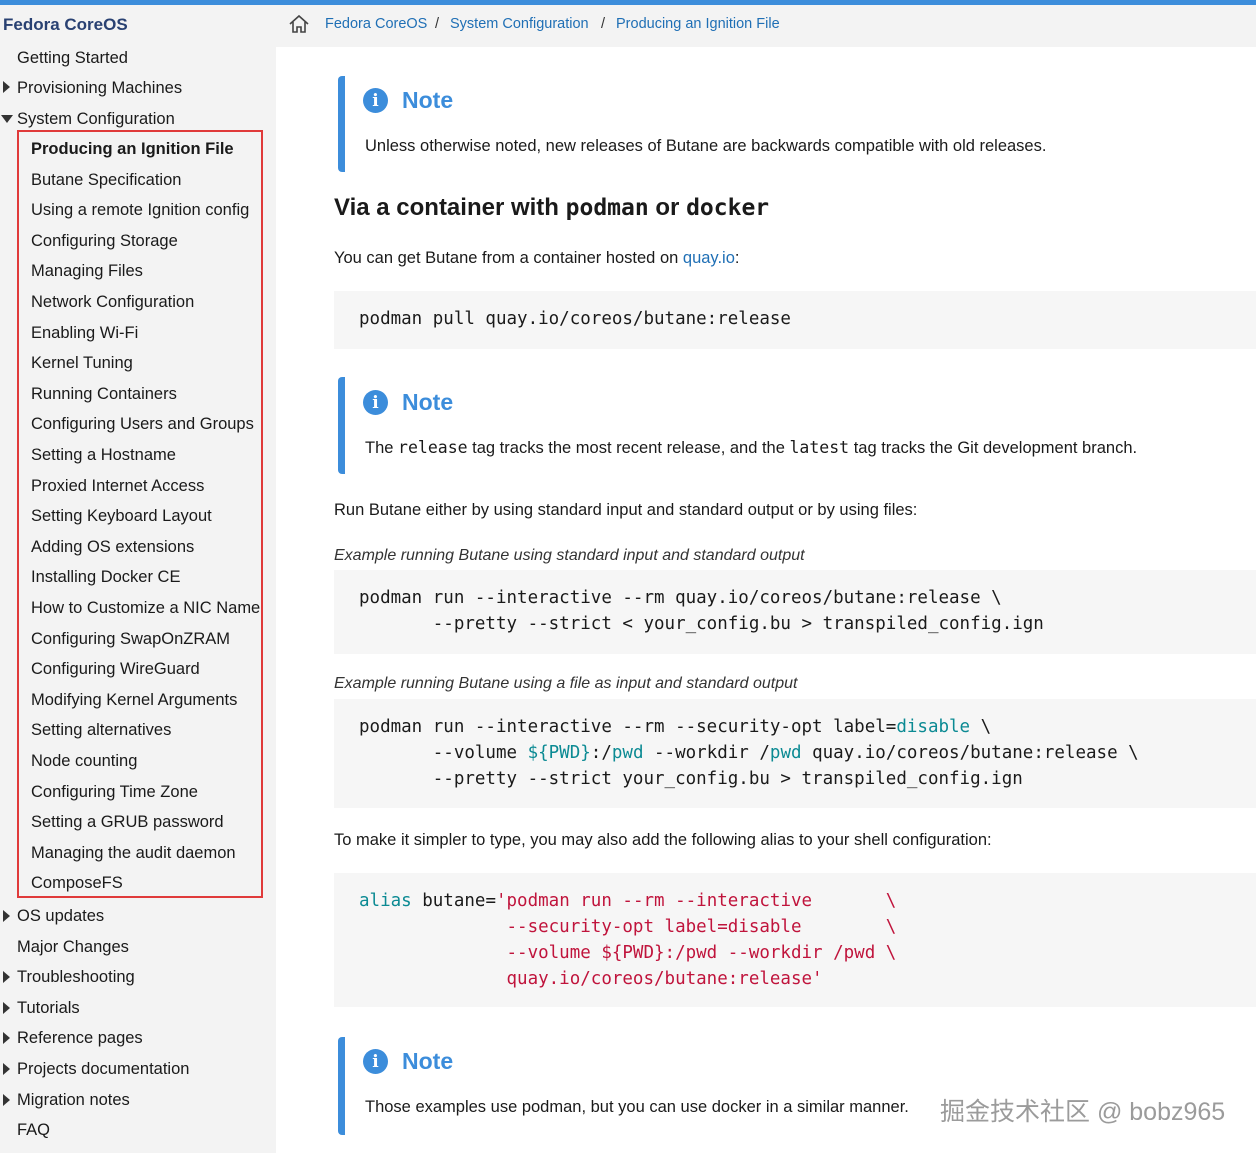 The width and height of the screenshot is (1256, 1153). Describe the element at coordinates (87, 271) in the screenshot. I see `sidebar-subitem: Managing Files` at that location.